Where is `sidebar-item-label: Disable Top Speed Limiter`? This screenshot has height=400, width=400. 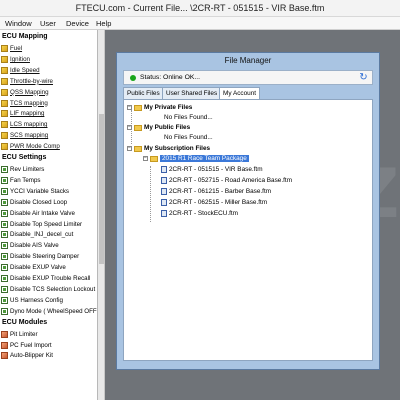 sidebar-item-label: Disable Top Speed Limiter is located at coordinates (46, 224).